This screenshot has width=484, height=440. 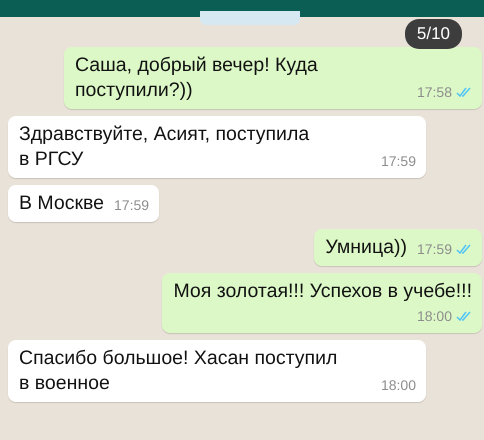 What do you see at coordinates (164, 147) in the screenshot?
I see `message-text: Здравствуйте, Асият, поступила в РГСУ` at bounding box center [164, 147].